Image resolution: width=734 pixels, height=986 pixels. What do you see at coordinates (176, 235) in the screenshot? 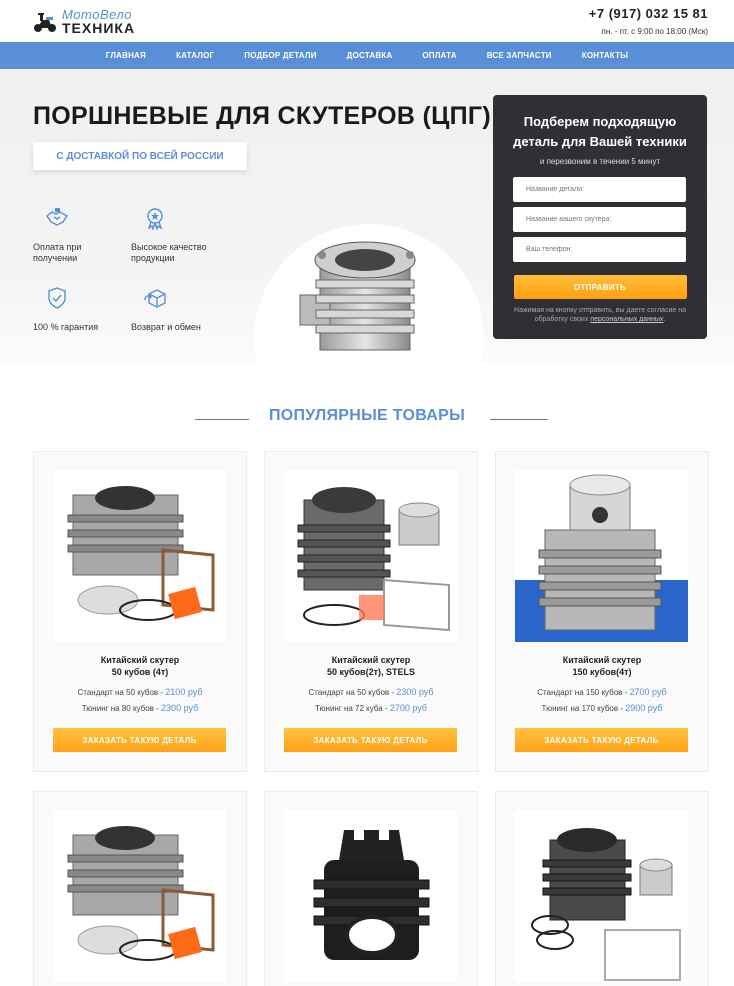
I see `feature-quality: Высокое качество продукции` at bounding box center [176, 235].